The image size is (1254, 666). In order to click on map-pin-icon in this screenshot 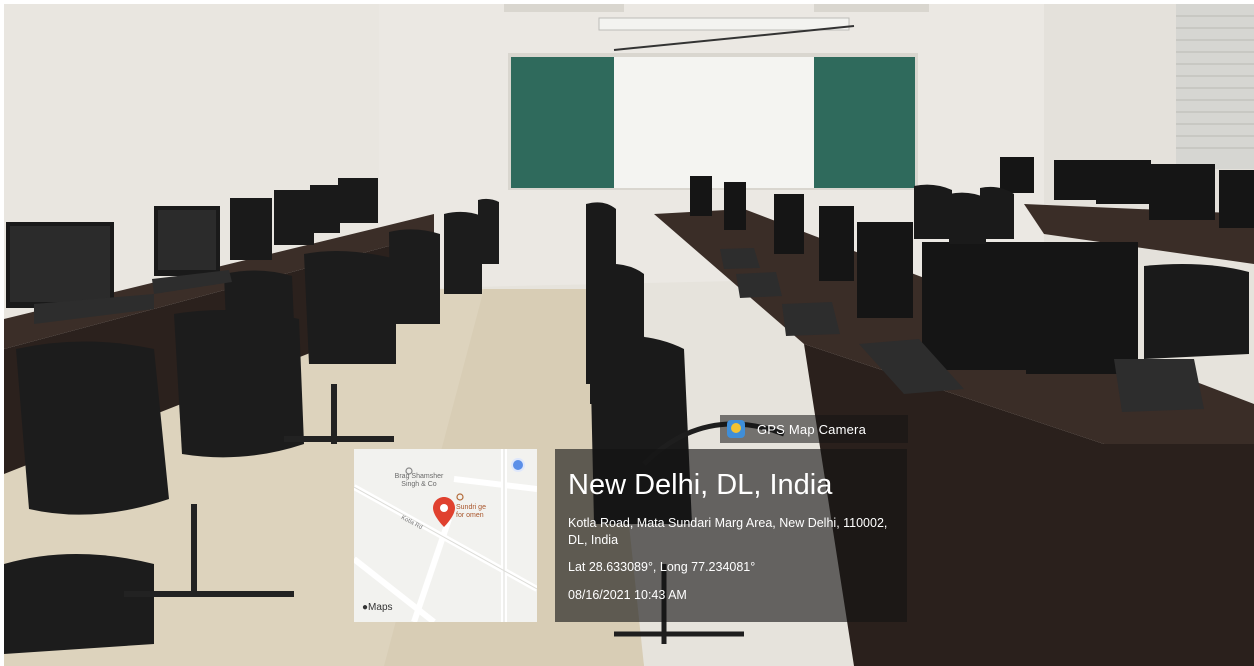, I will do `click(444, 512)`.